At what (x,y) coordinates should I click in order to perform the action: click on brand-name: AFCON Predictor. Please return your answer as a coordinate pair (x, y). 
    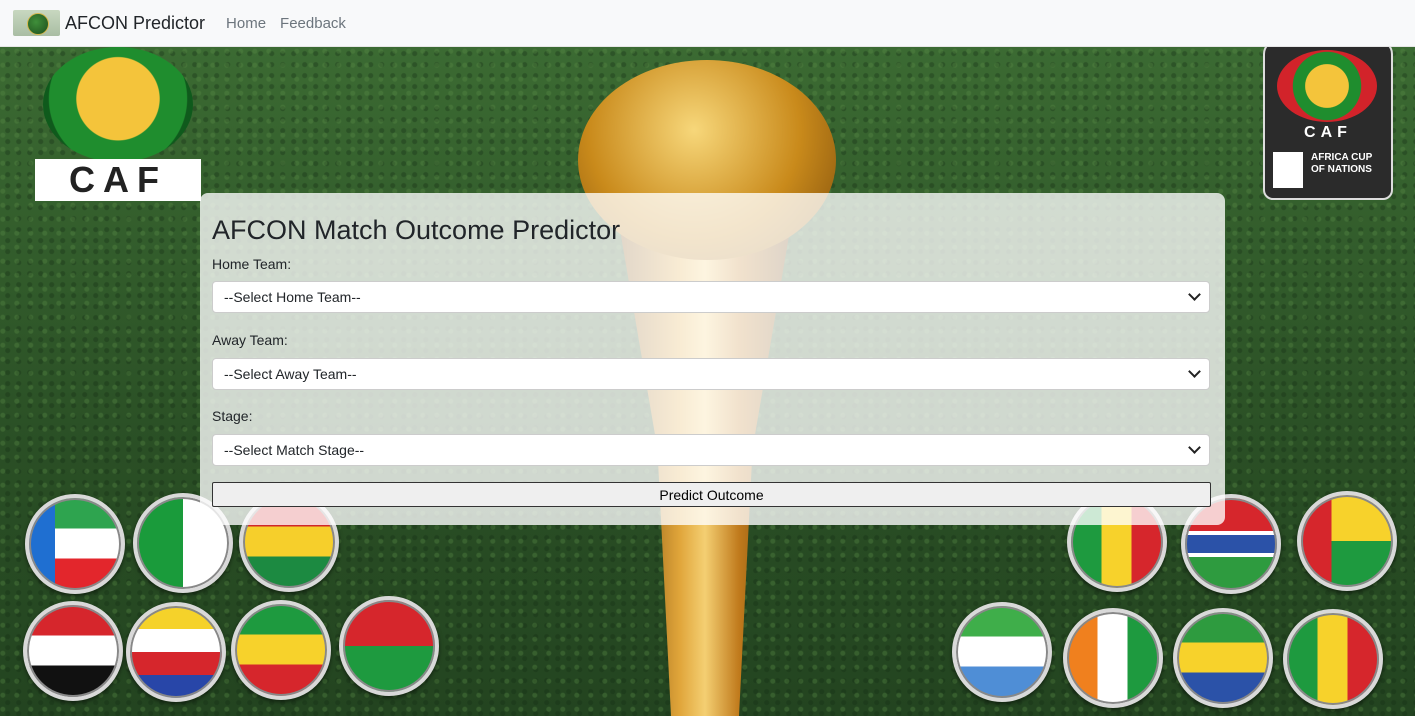
    Looking at the image, I should click on (135, 23).